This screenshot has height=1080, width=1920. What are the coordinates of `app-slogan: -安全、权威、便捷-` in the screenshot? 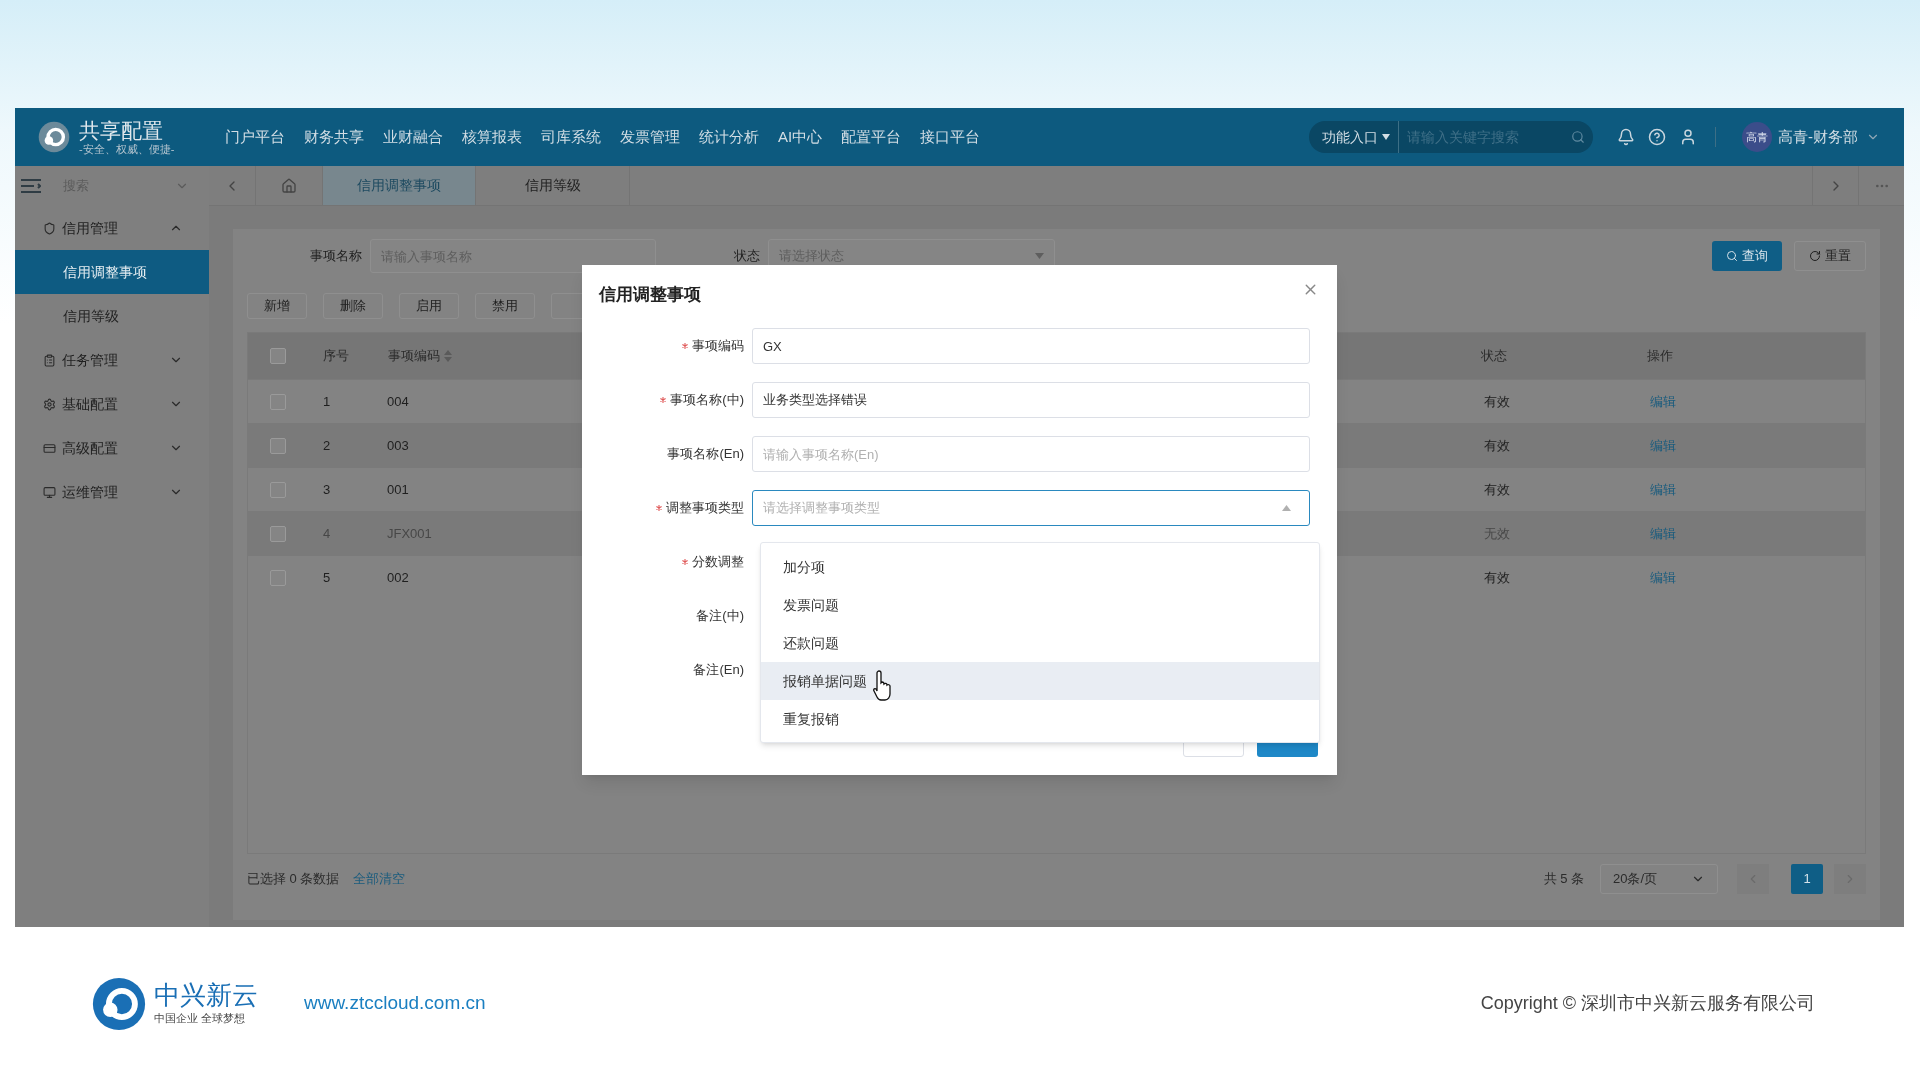 It's located at (127, 149).